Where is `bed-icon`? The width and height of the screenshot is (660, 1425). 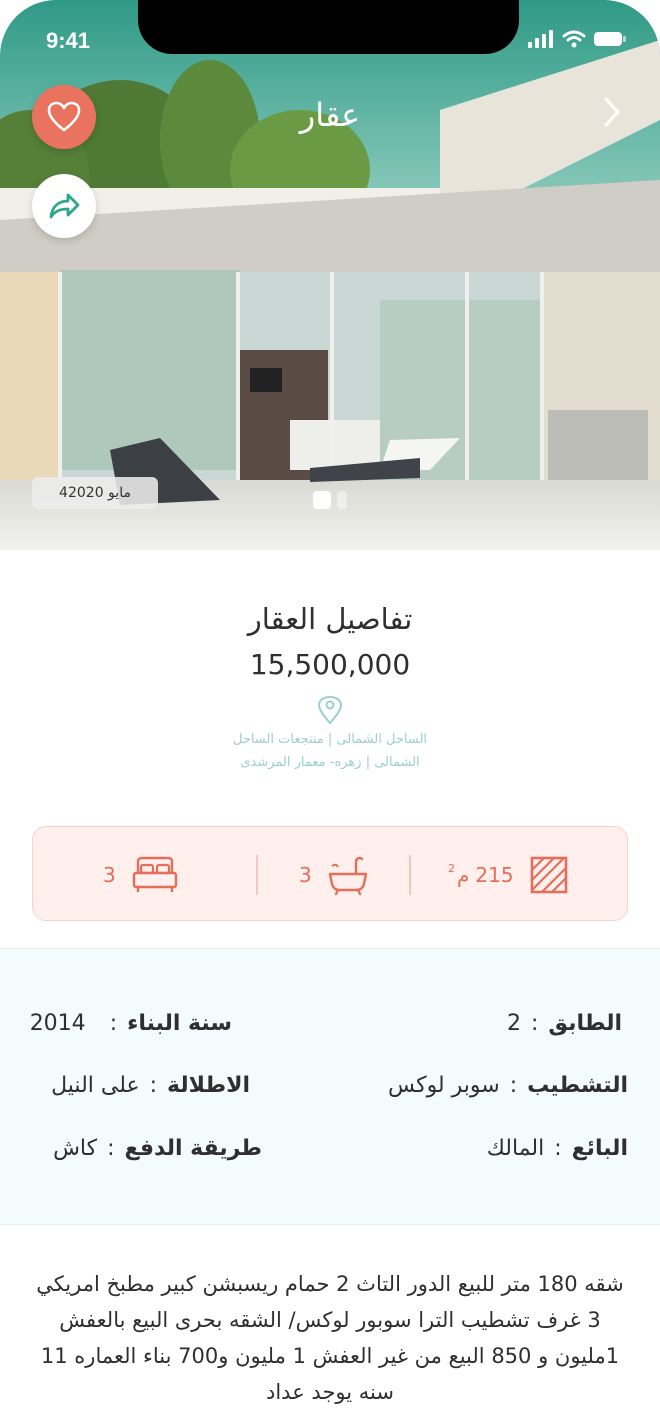 bed-icon is located at coordinates (154, 874).